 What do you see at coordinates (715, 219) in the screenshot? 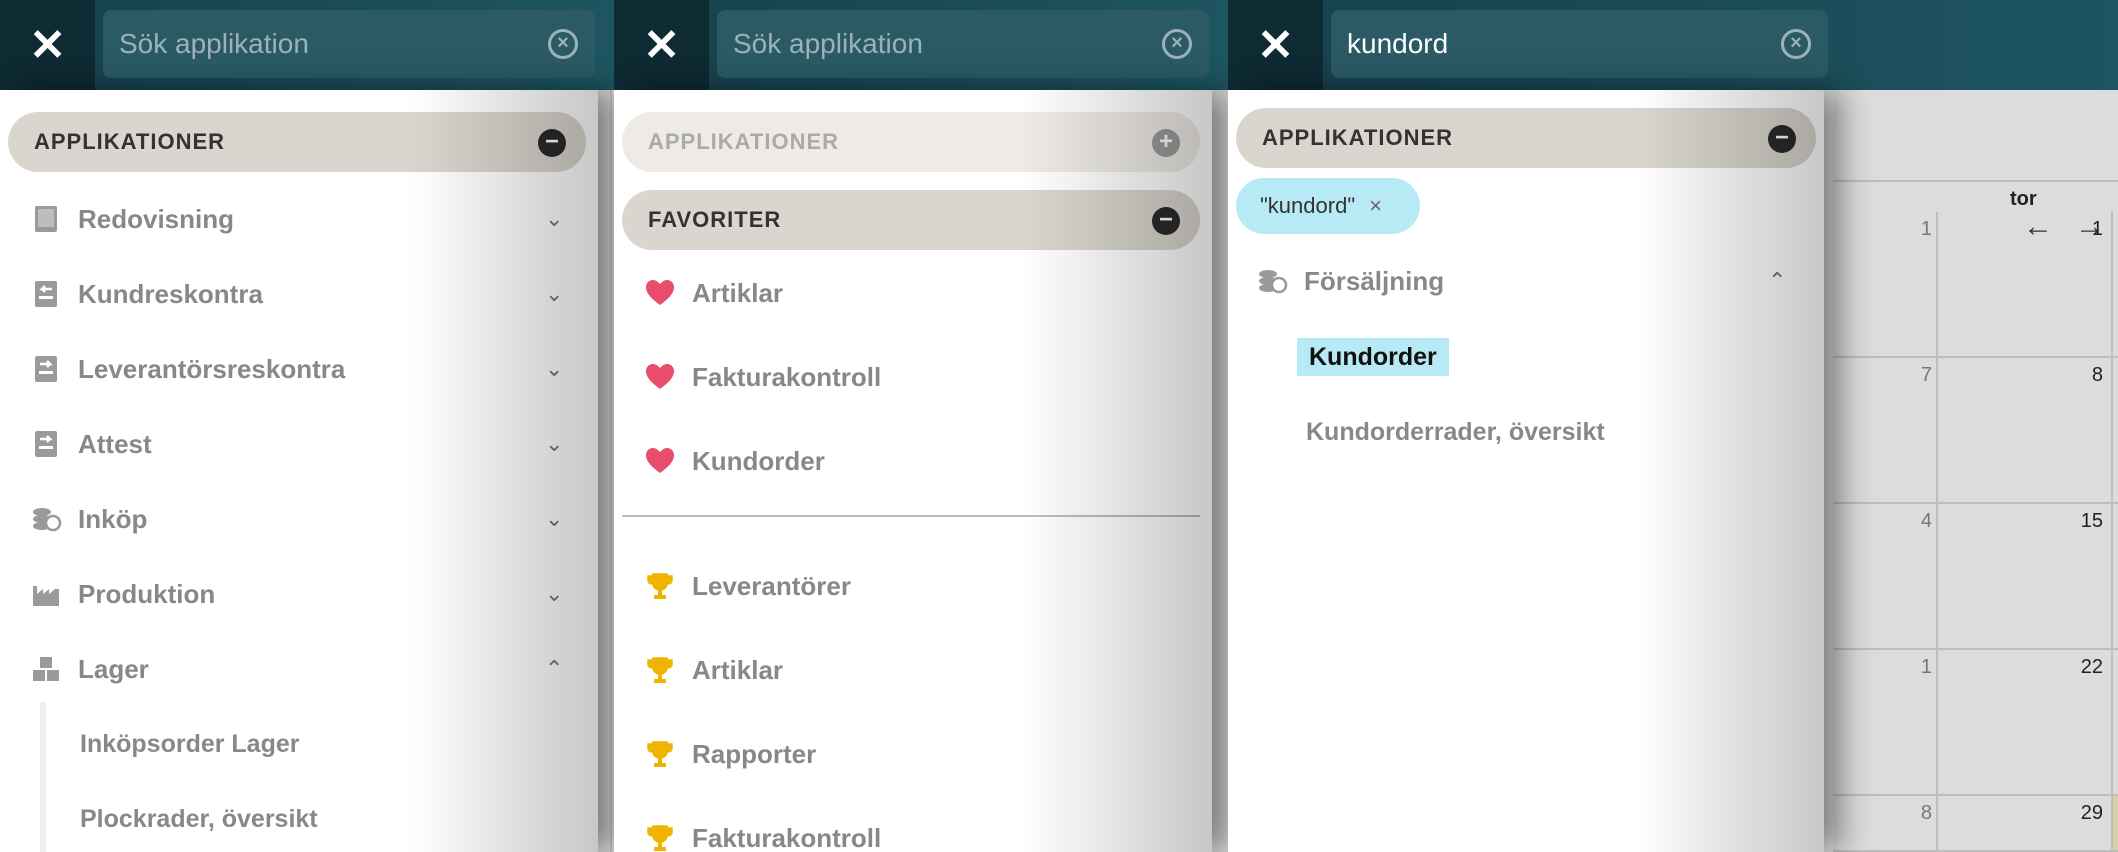
I see `section-title: FAVORITER` at bounding box center [715, 219].